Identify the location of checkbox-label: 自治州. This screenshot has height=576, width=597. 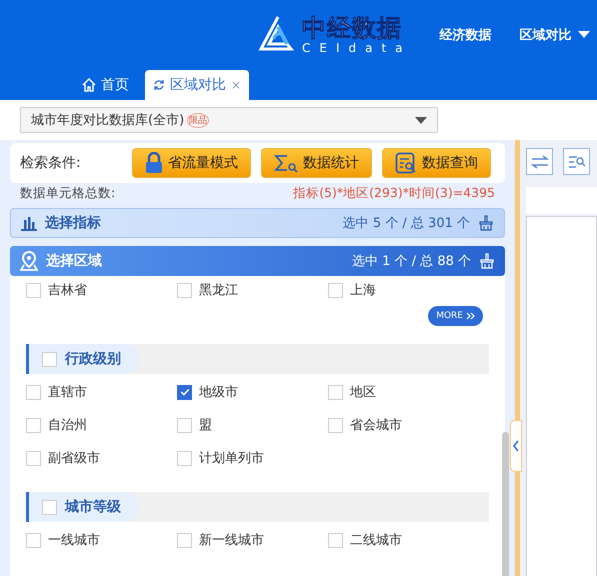
(67, 425).